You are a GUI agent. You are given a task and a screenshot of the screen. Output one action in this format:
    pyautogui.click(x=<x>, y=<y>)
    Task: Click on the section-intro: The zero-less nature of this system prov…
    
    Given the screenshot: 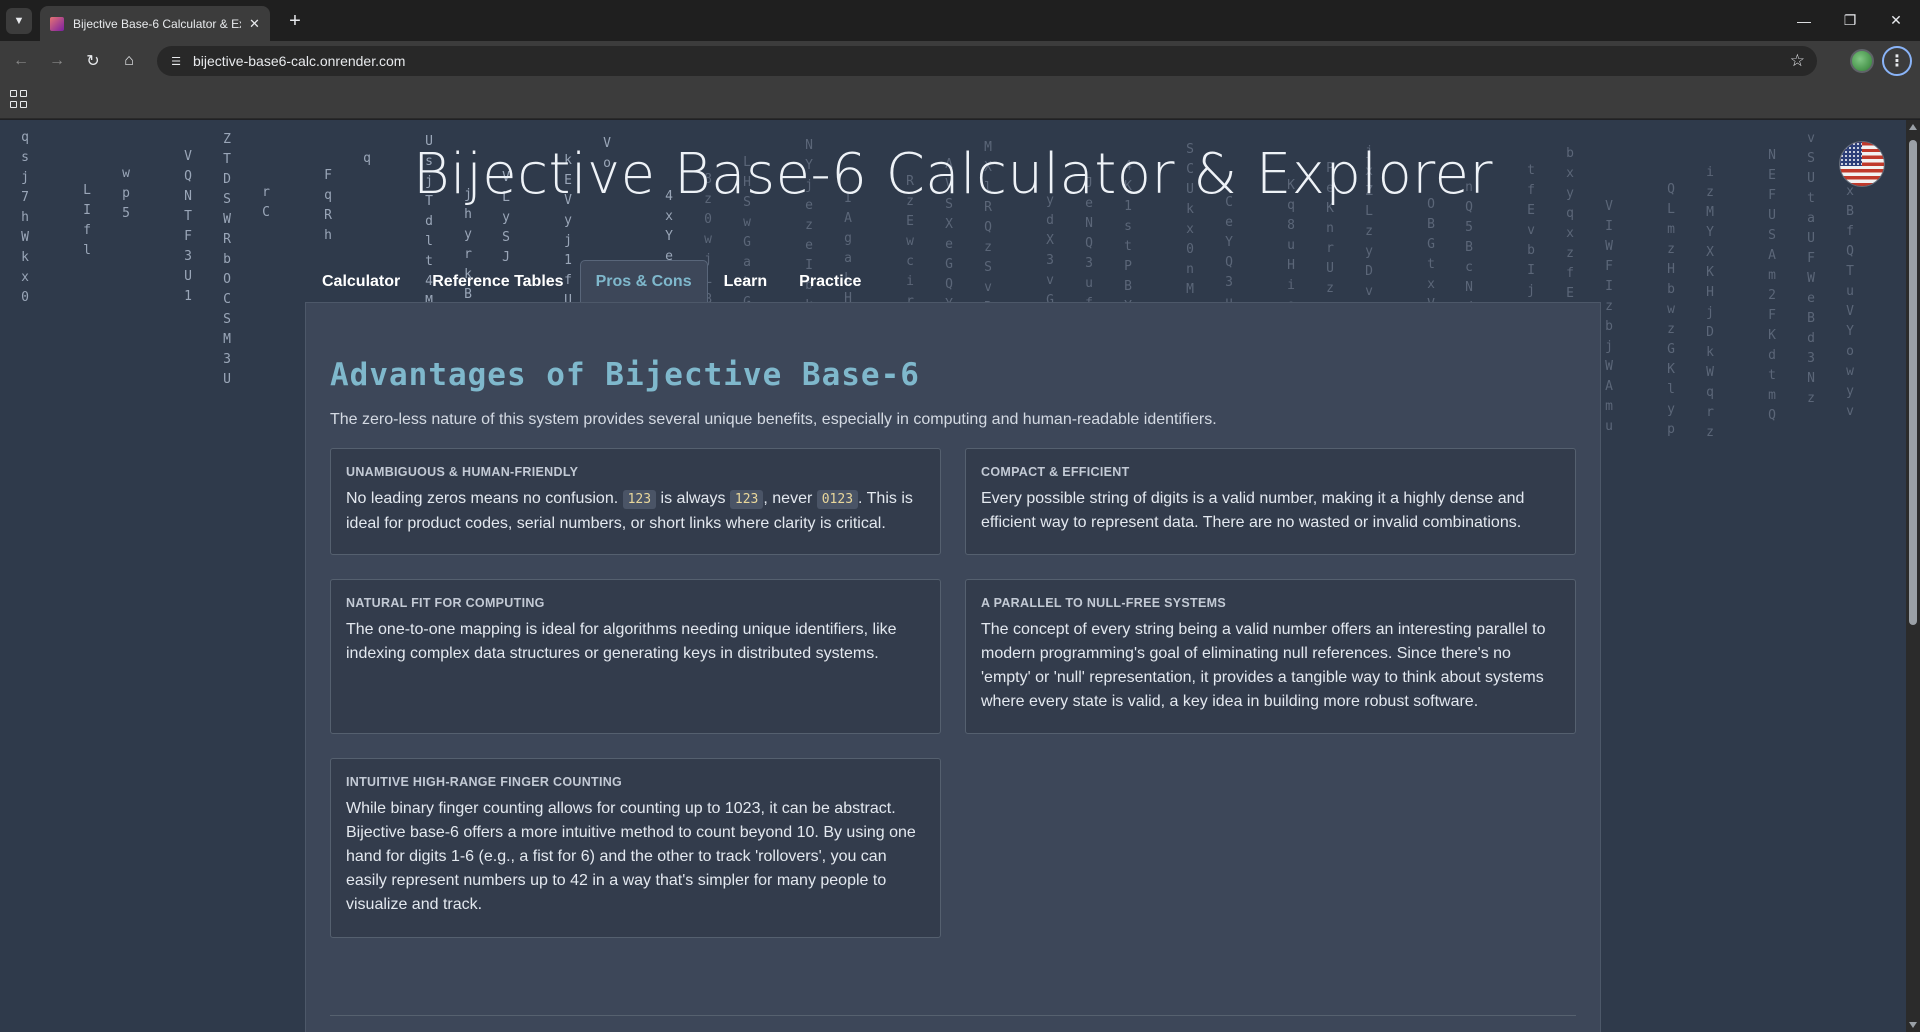 What is the action you would take?
    pyautogui.click(x=773, y=419)
    